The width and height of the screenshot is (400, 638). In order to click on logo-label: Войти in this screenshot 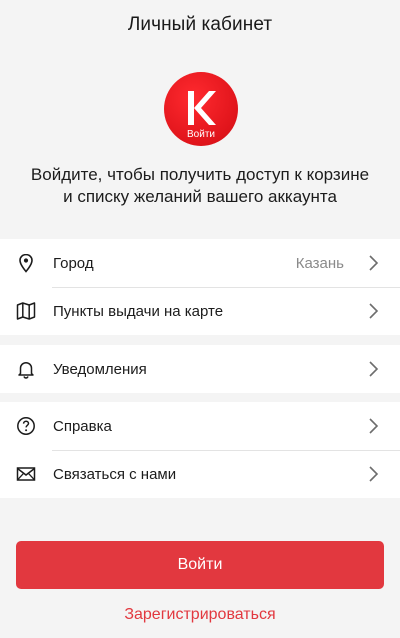, I will do `click(201, 134)`.